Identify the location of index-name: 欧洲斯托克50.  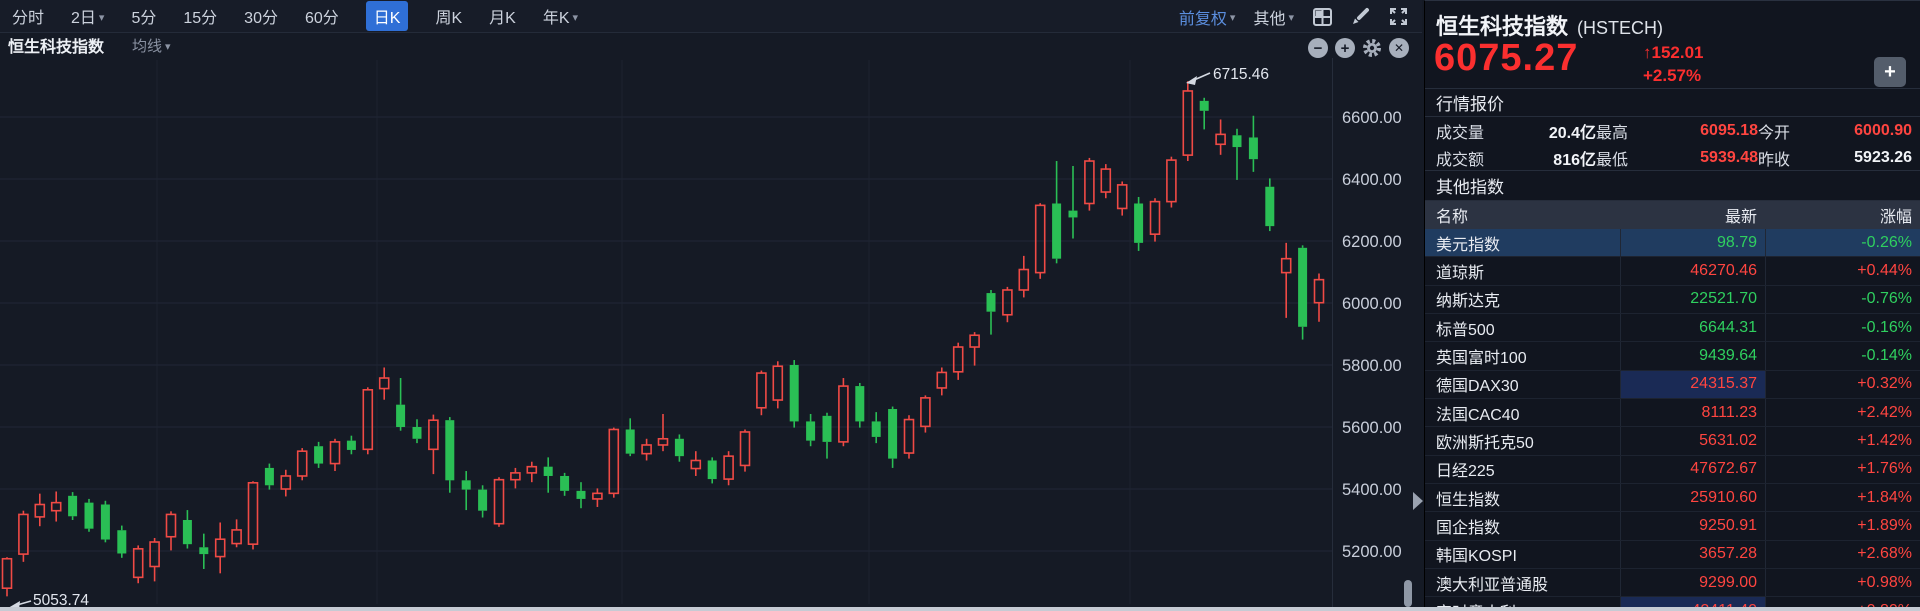
(1485, 444).